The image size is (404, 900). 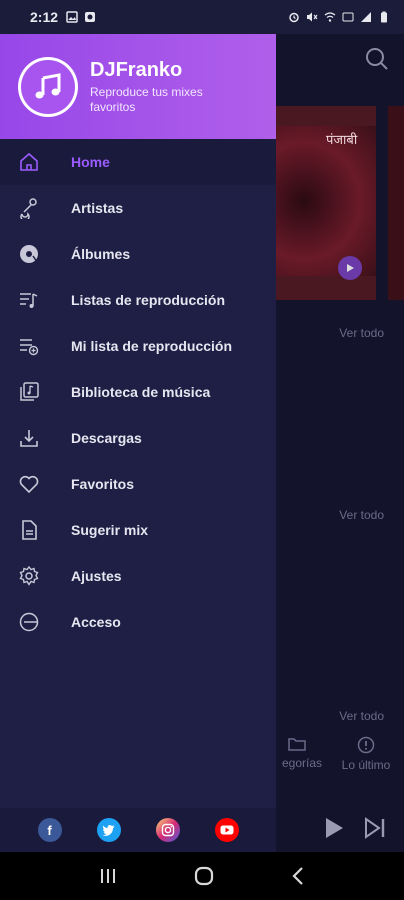 What do you see at coordinates (110, 530) in the screenshot?
I see `menu-item-label: Sugerir mix` at bounding box center [110, 530].